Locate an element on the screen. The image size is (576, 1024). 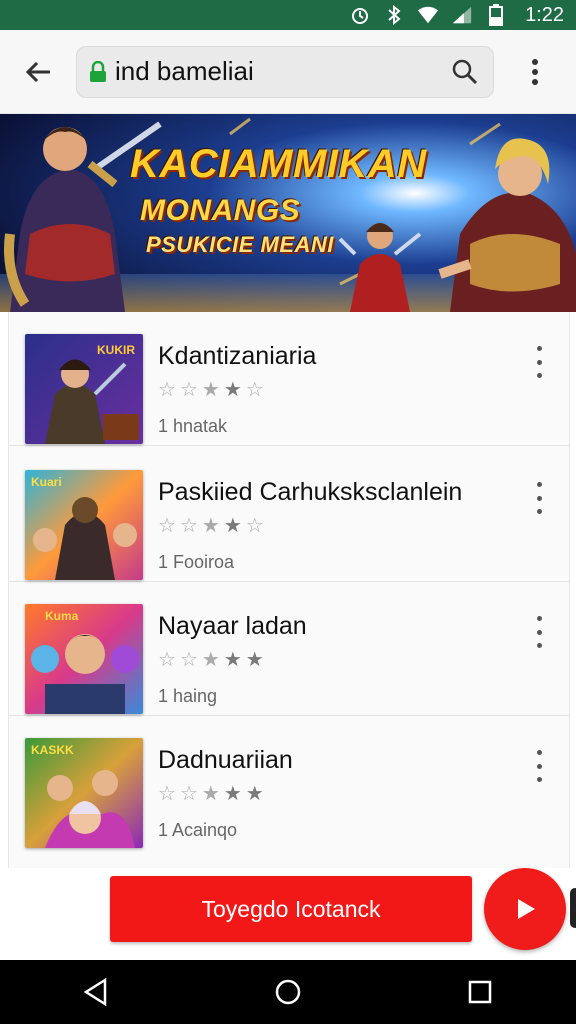
status-bar: 1:22 is located at coordinates (288, 15).